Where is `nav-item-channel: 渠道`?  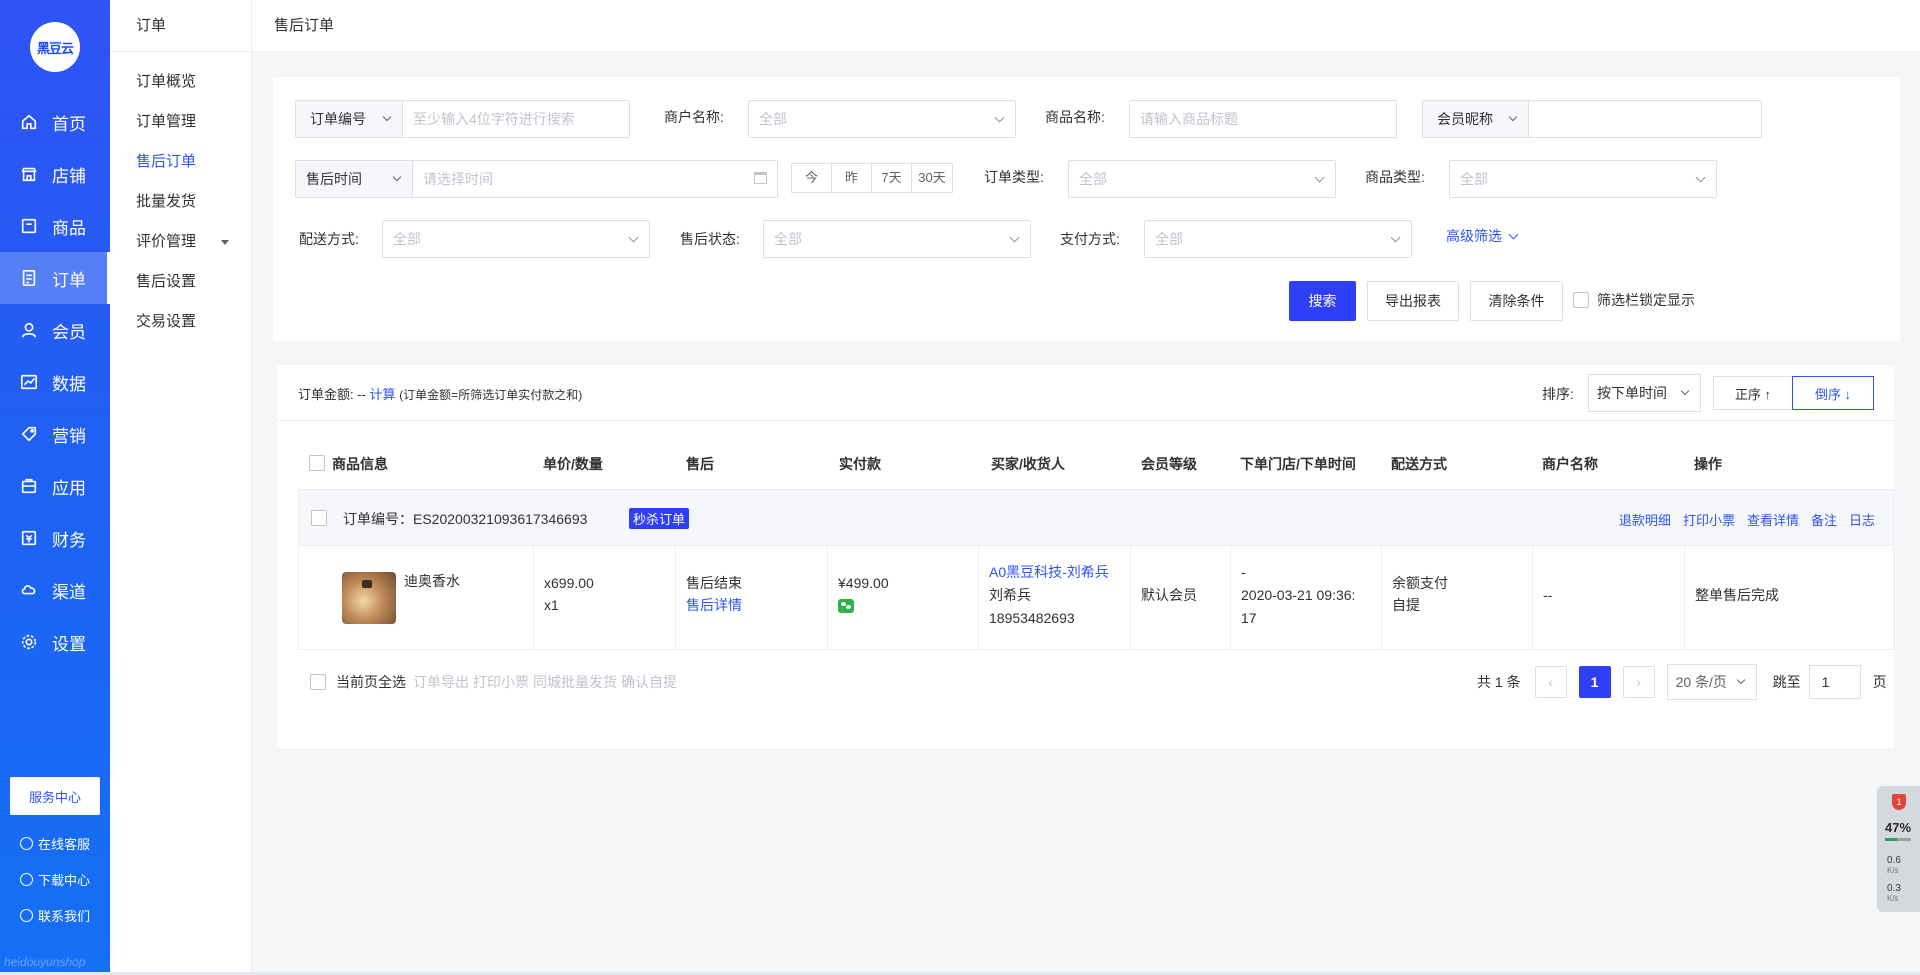 nav-item-channel: 渠道 is located at coordinates (55, 590).